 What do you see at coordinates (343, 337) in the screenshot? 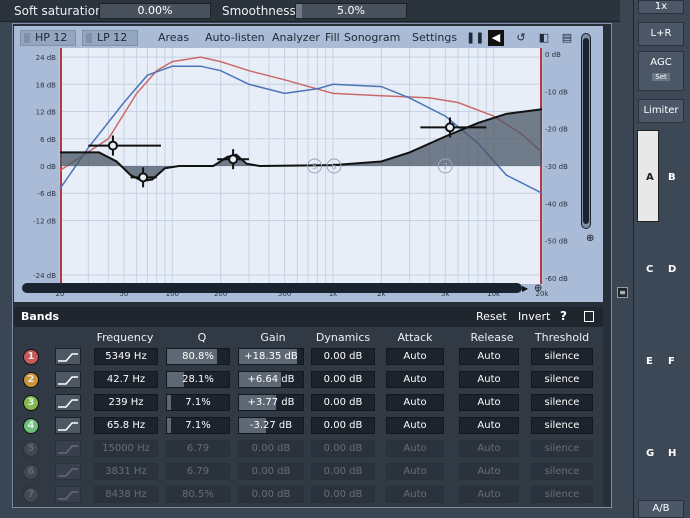
I see `column-header-dynamics: Dynamics` at bounding box center [343, 337].